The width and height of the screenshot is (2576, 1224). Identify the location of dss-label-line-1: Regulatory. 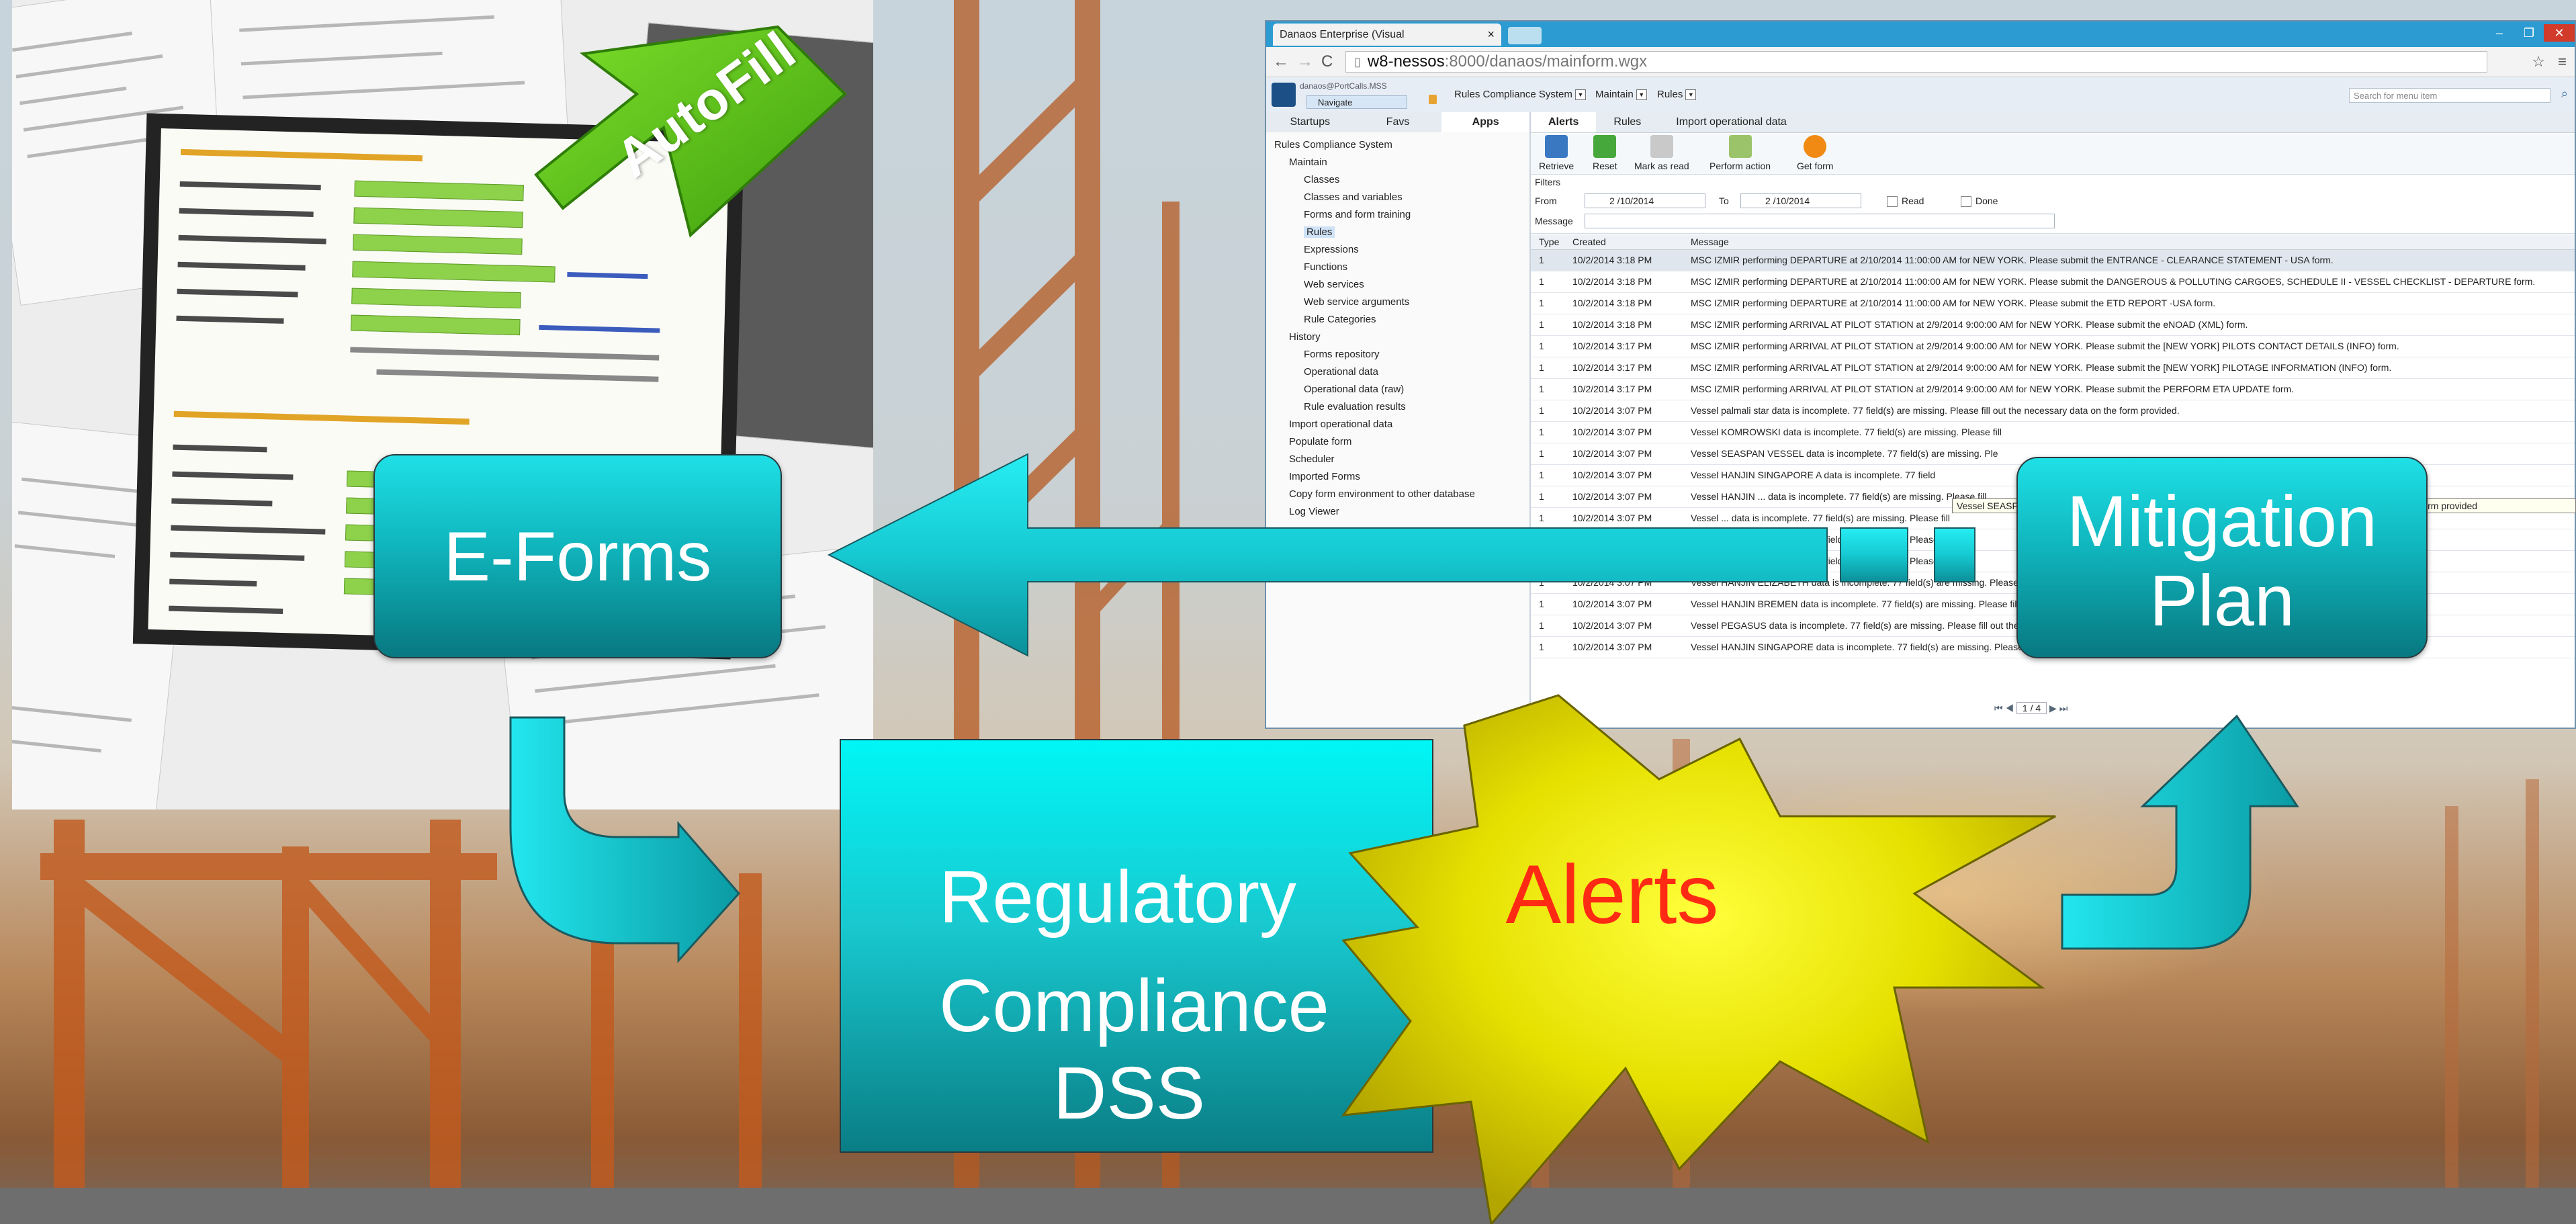
(1117, 897).